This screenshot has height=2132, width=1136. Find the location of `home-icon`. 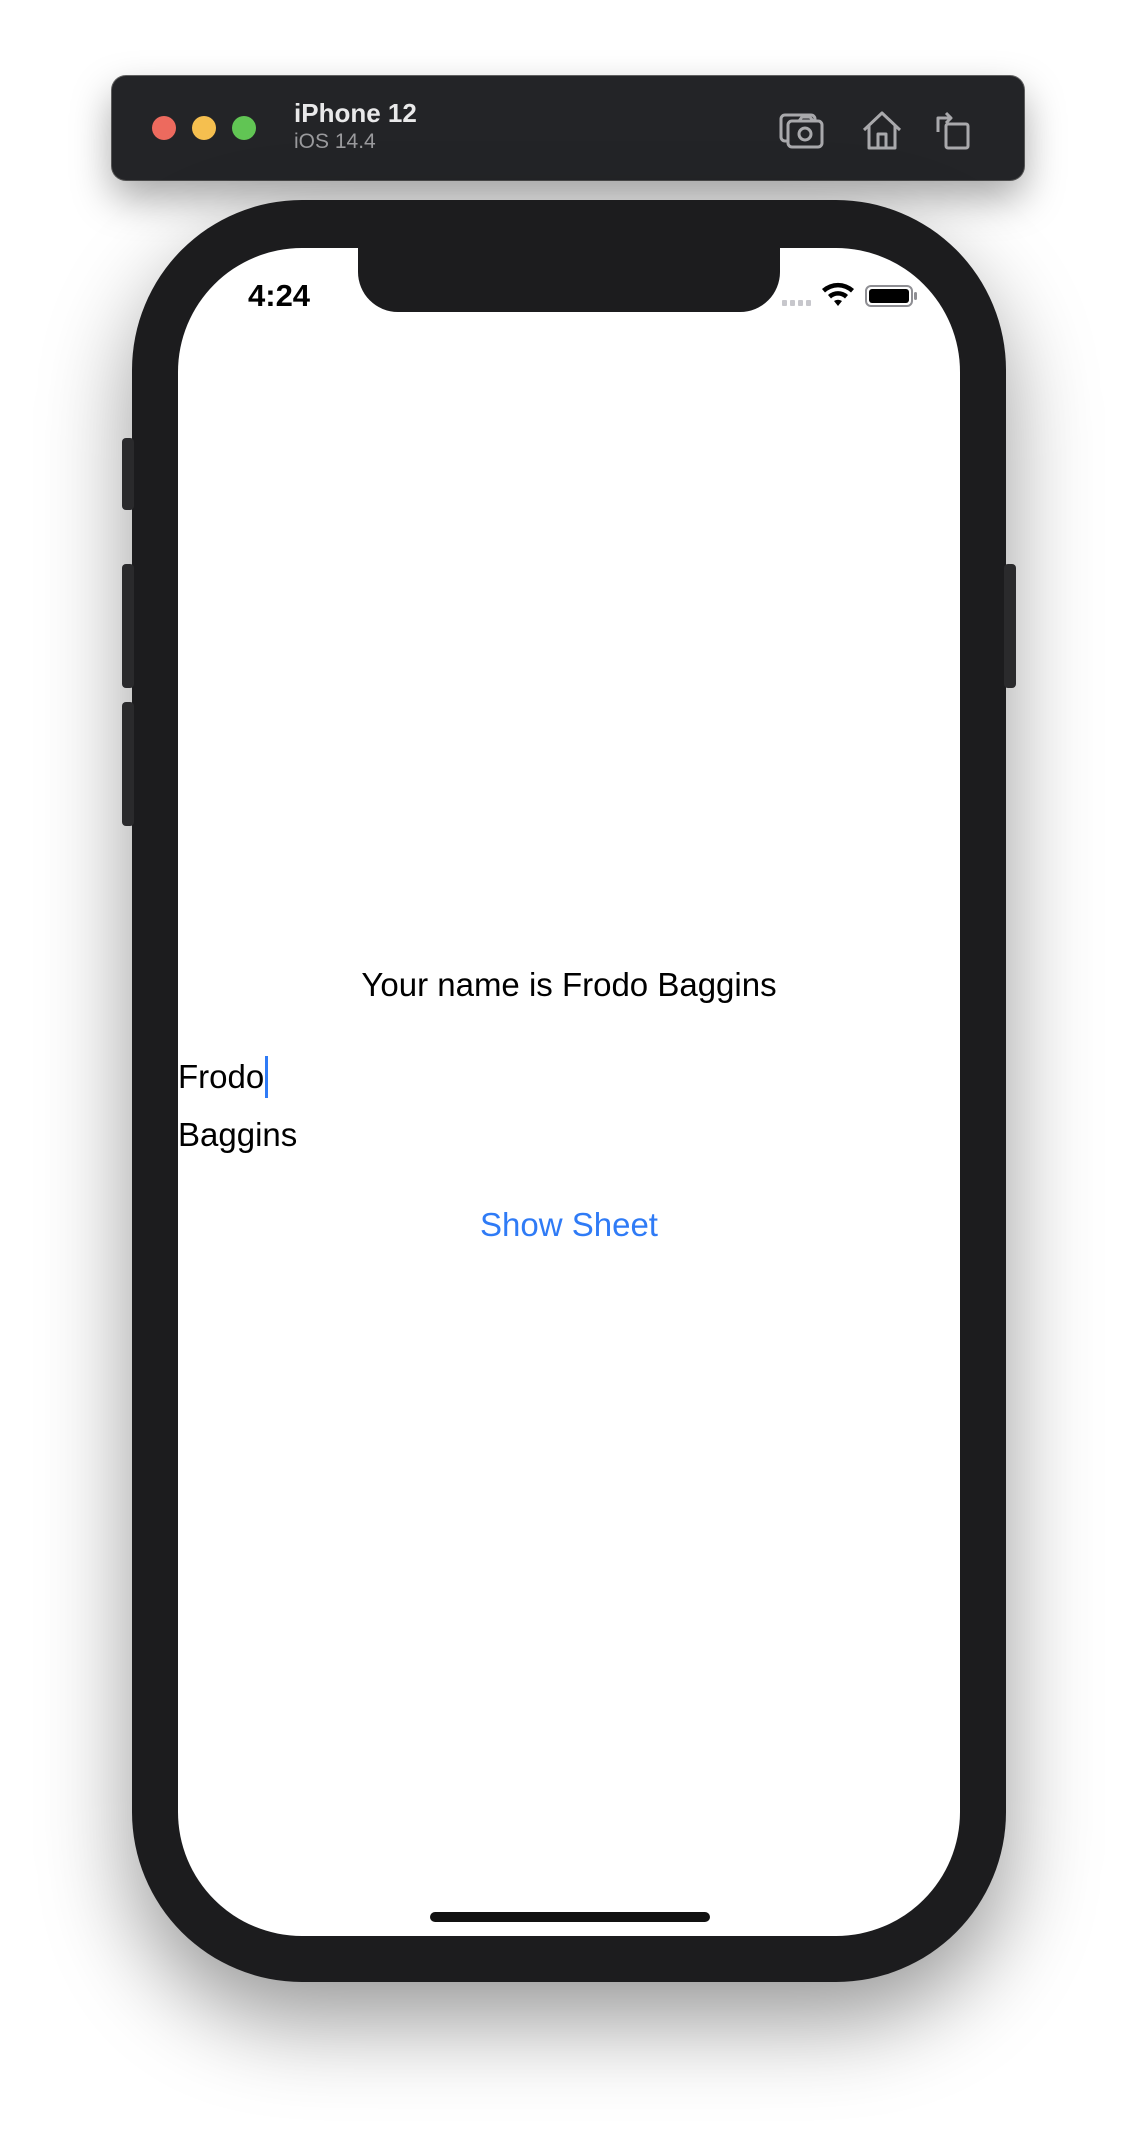

home-icon is located at coordinates (882, 130).